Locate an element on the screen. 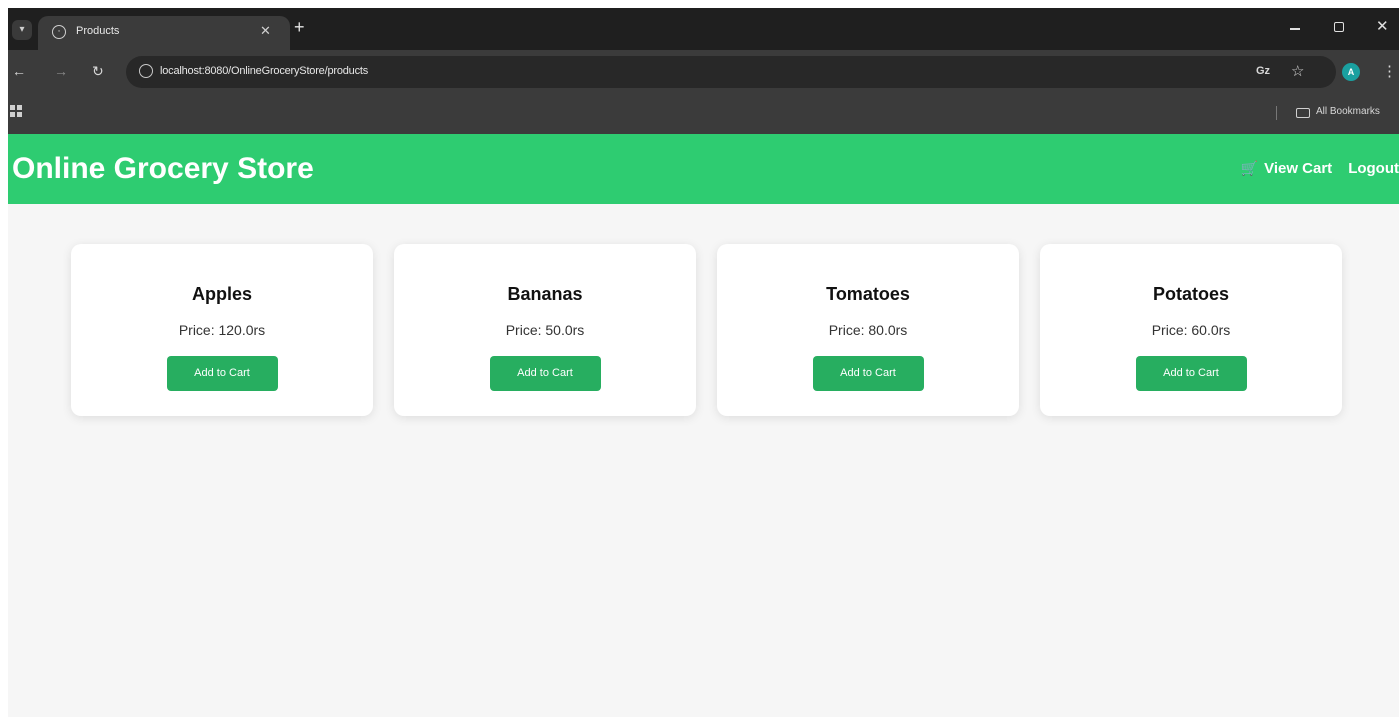  site-info-icon is located at coordinates (146, 71).